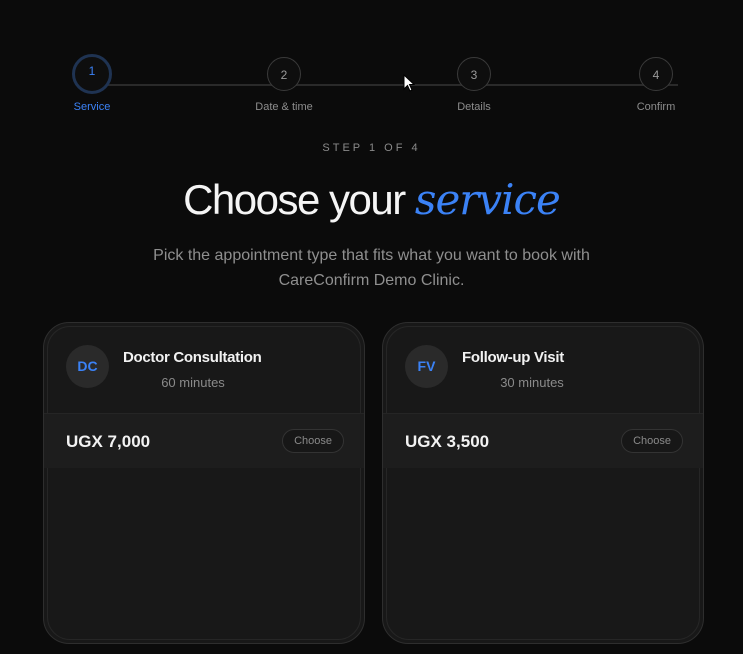 This screenshot has height=654, width=743. I want to click on step-confirm: 4 Confirm, so click(656, 85).